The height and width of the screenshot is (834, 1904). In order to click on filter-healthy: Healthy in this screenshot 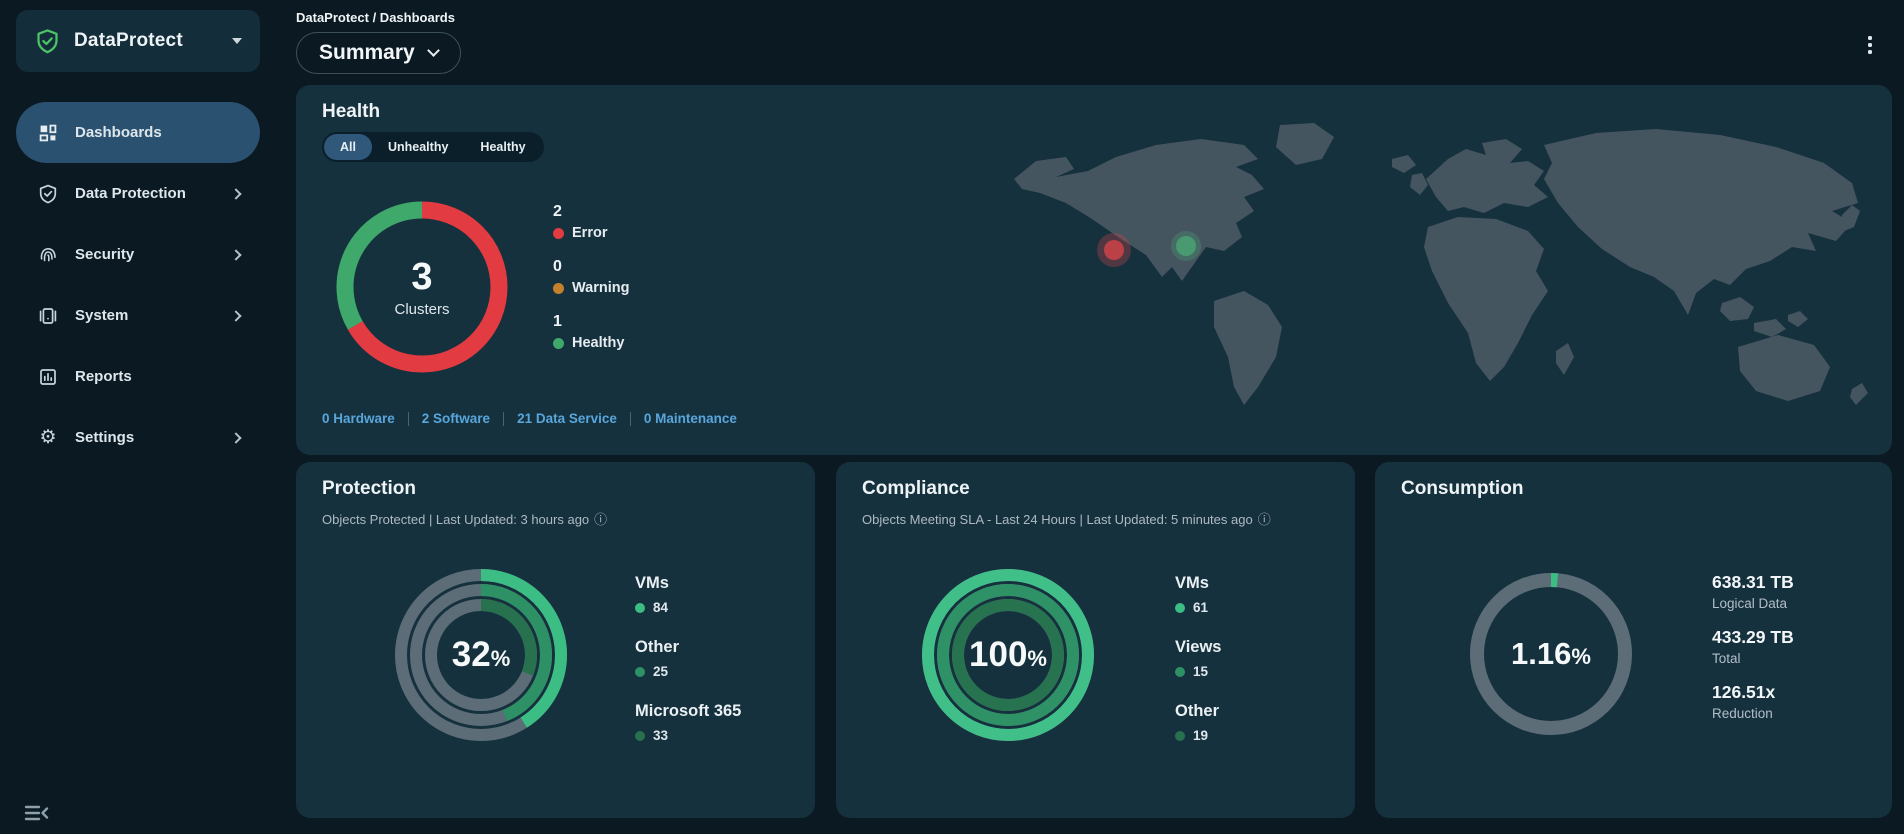, I will do `click(502, 147)`.